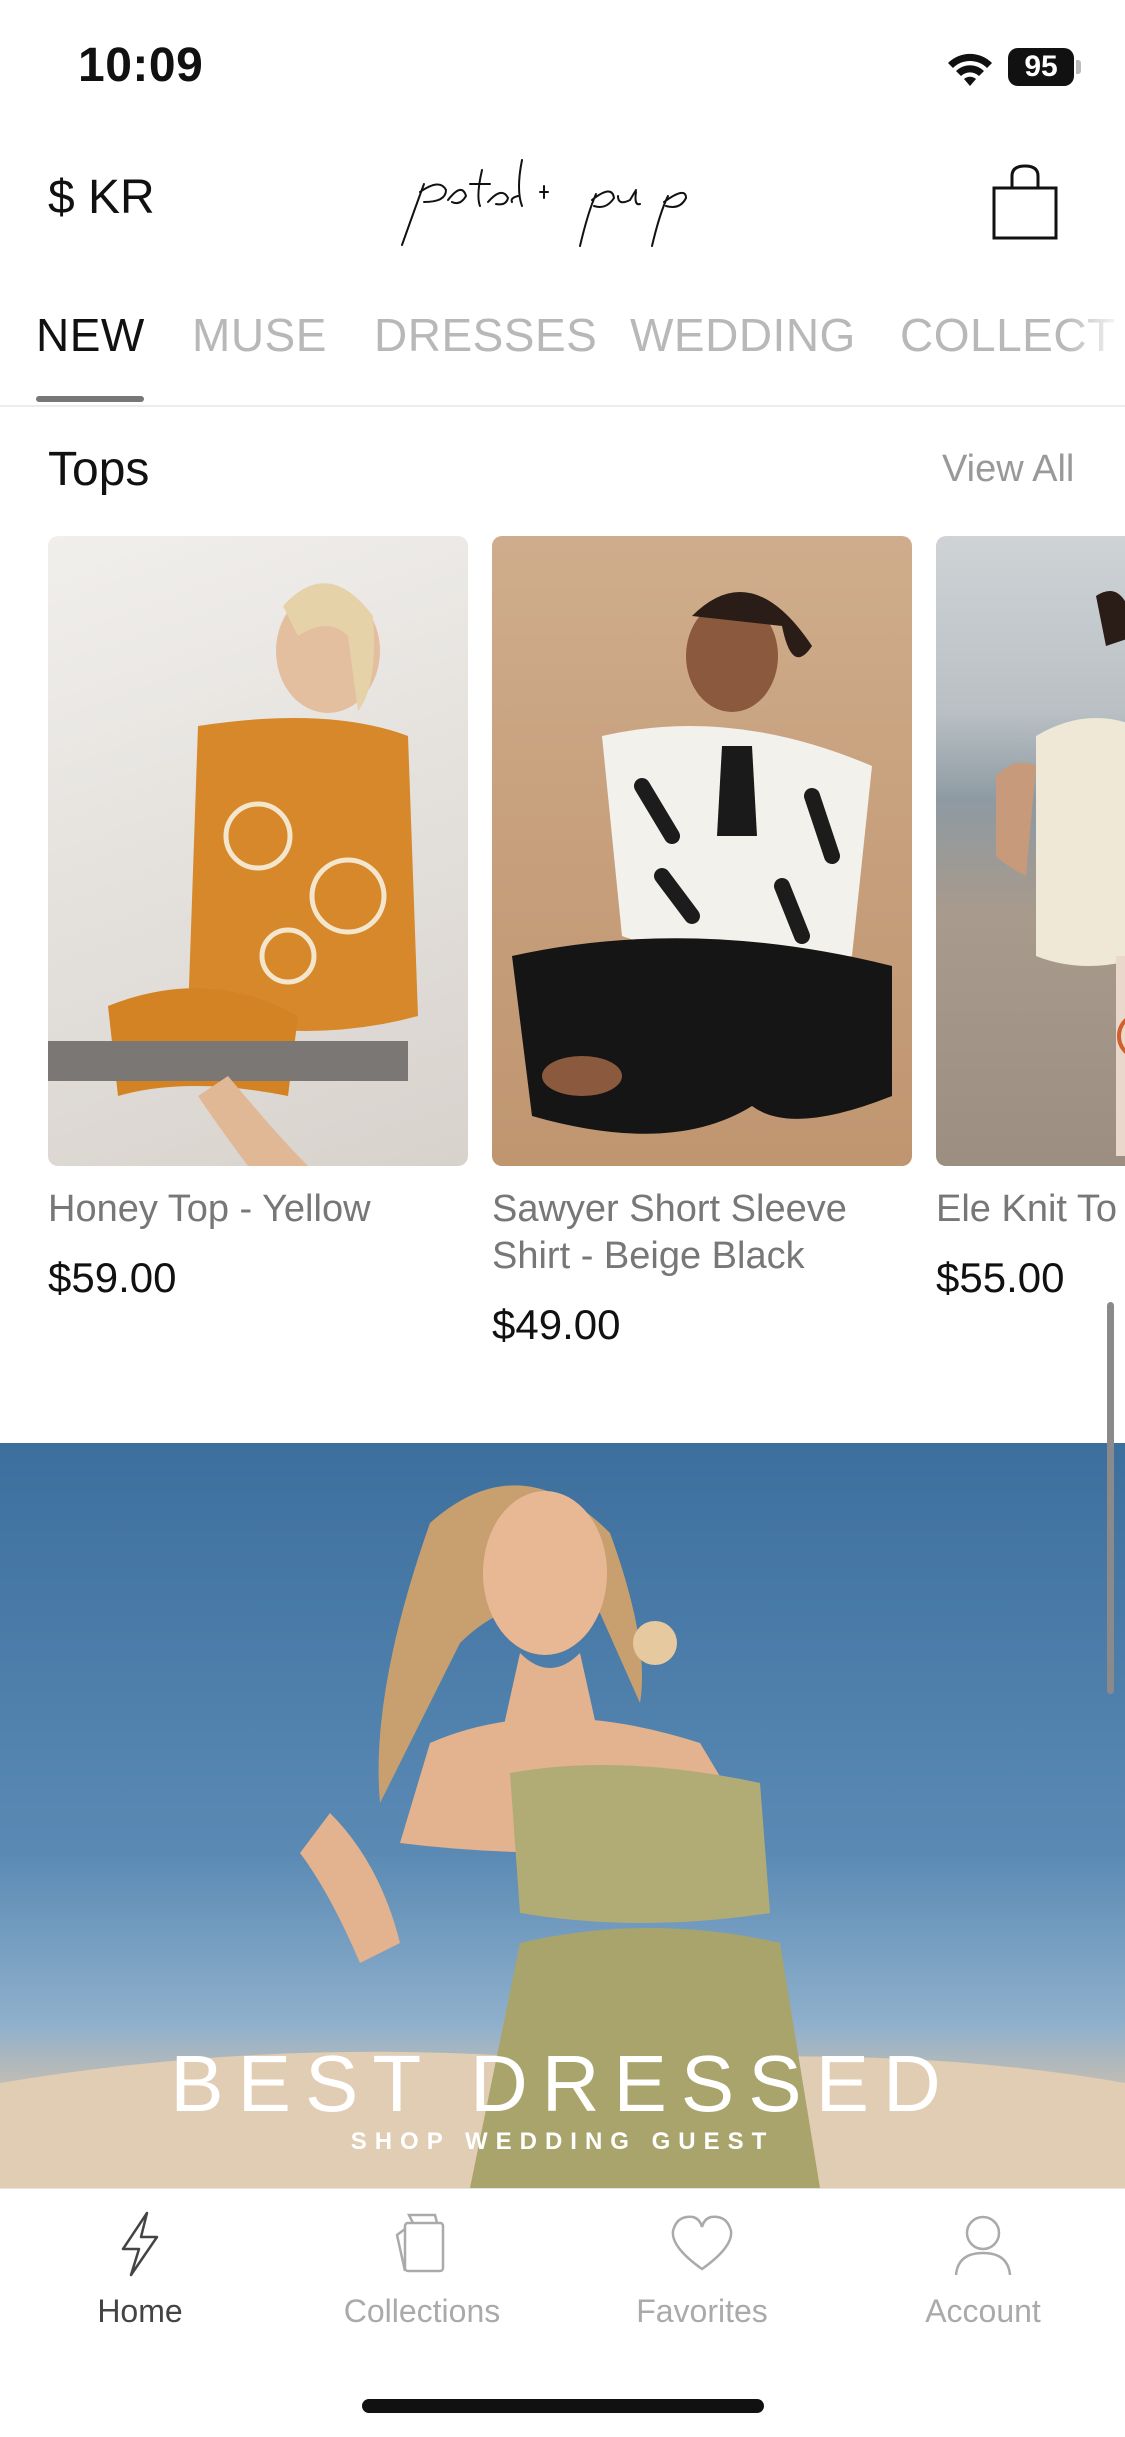 The image size is (1125, 2437). Describe the element at coordinates (702, 2311) in the screenshot. I see `tab-favorites-label: Favorites` at that location.